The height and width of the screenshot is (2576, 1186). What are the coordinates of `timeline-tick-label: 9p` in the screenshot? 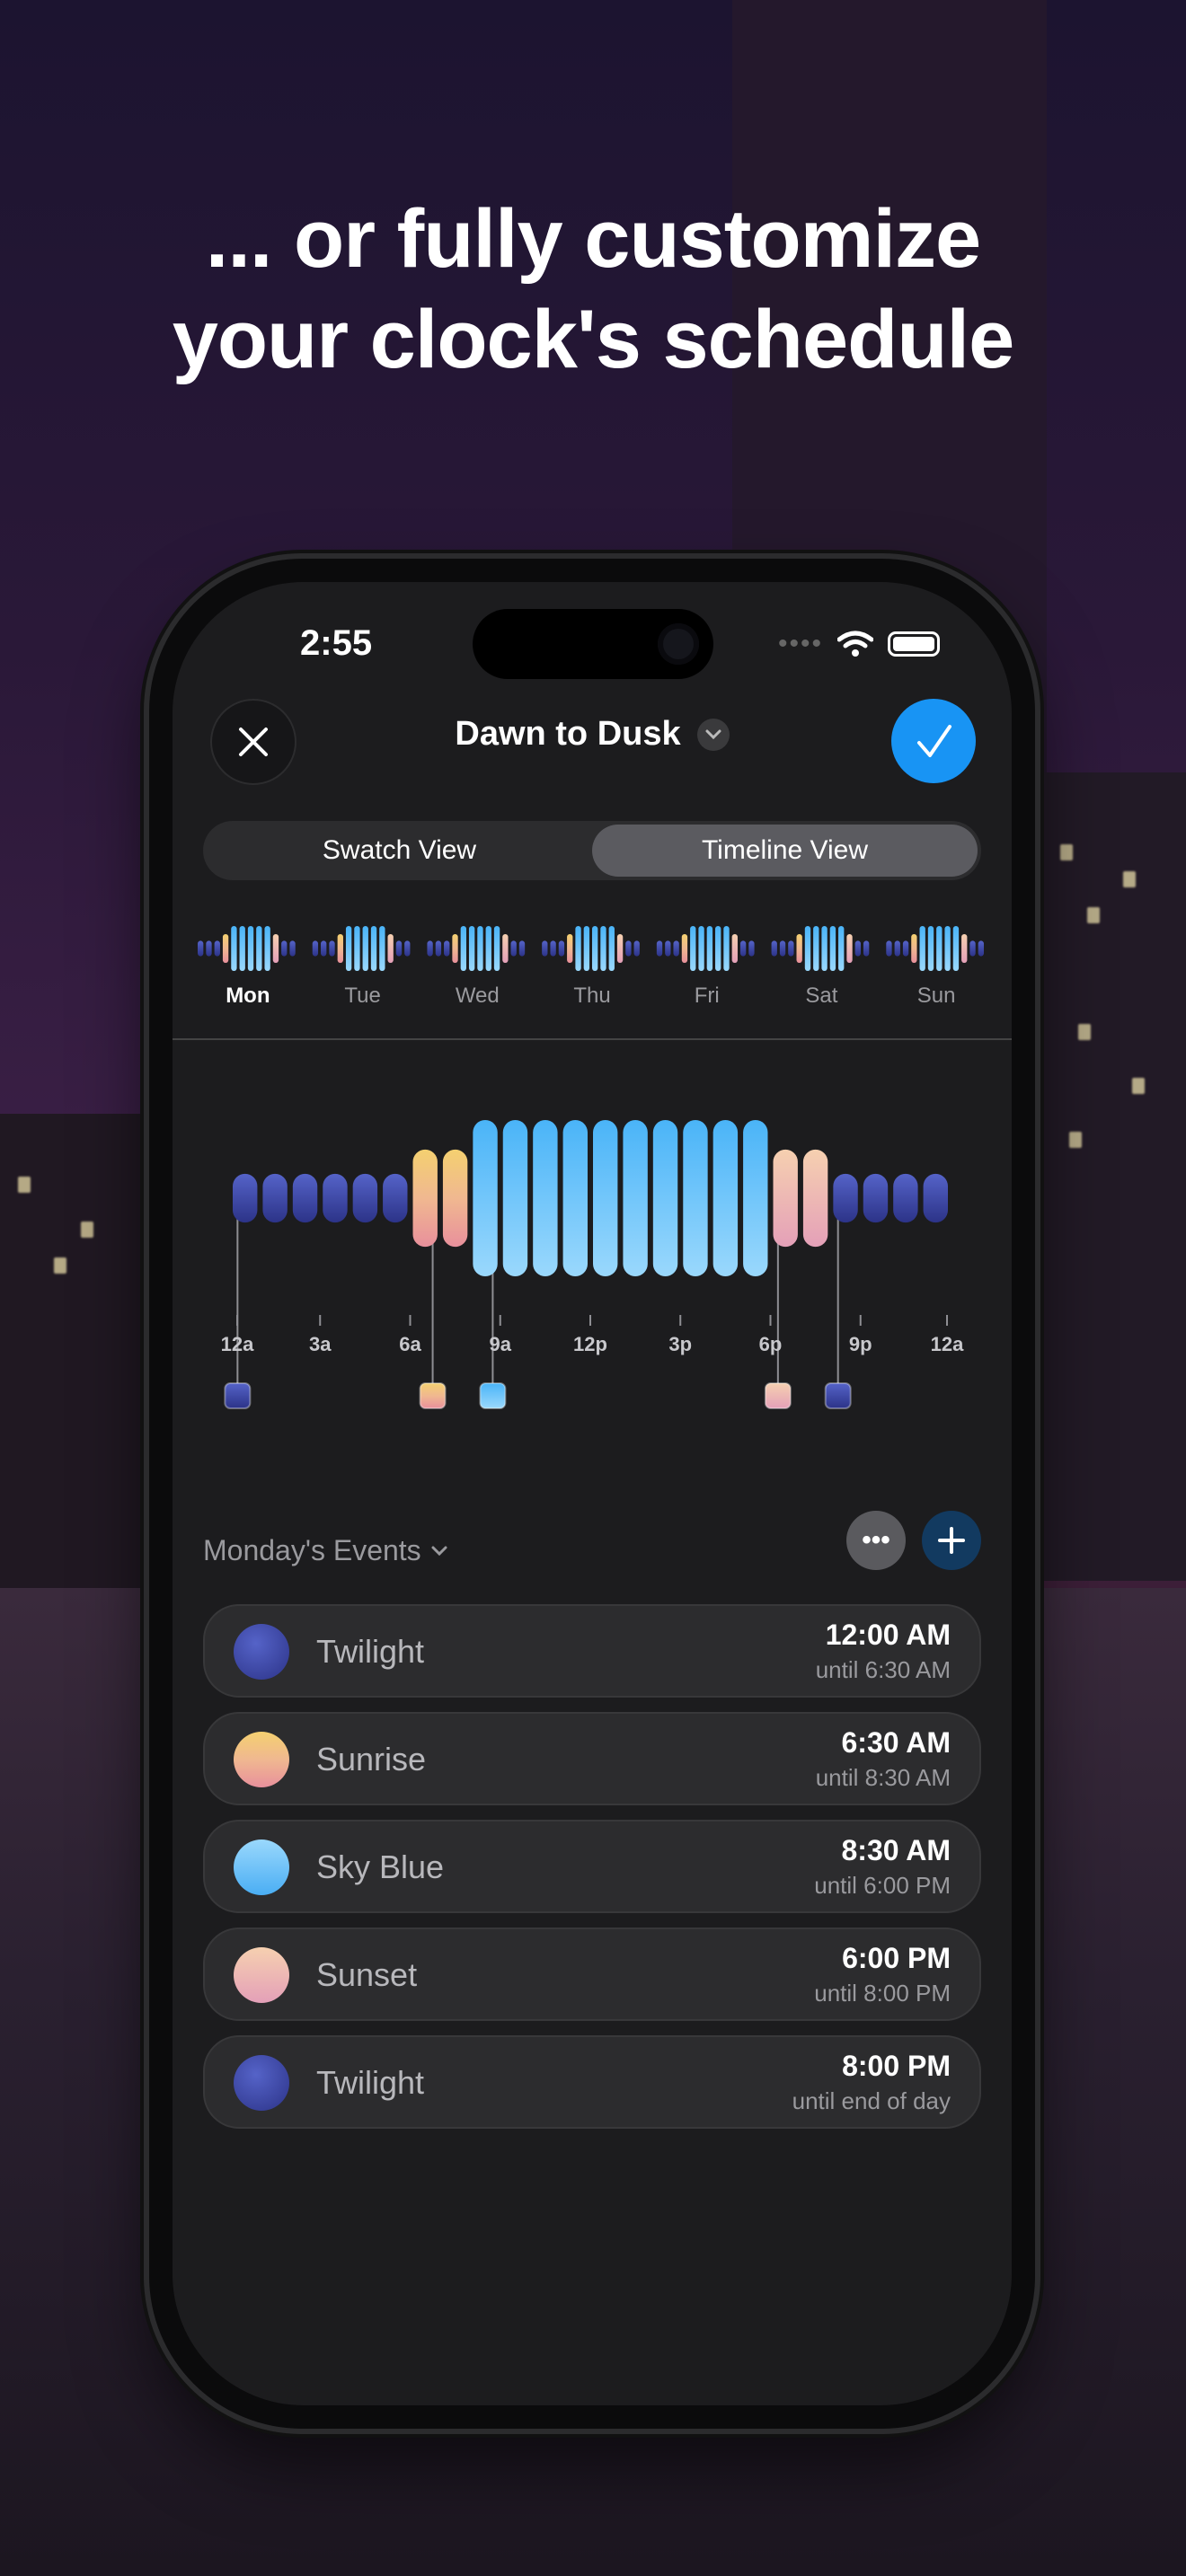 It's located at (860, 1344).